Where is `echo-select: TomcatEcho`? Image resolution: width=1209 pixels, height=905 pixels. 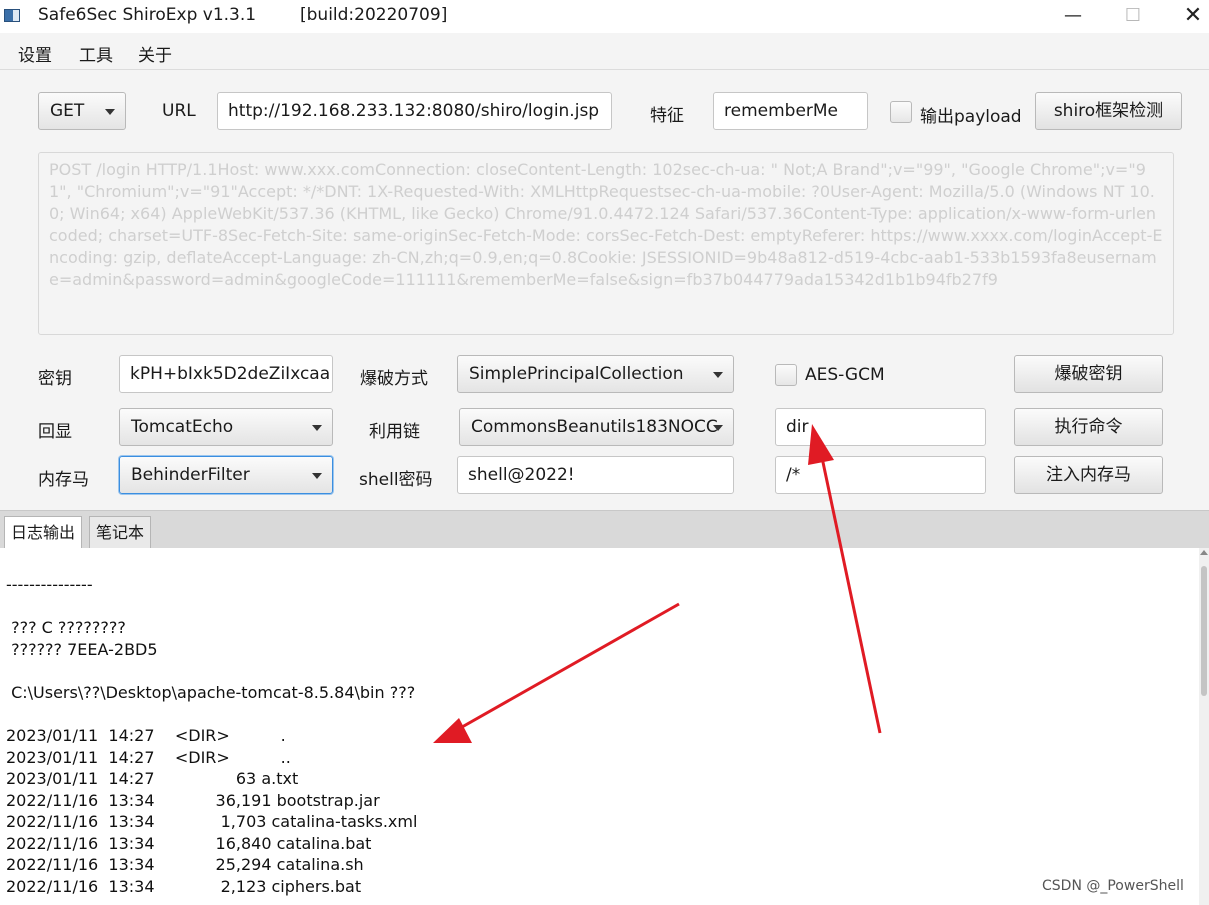
echo-select: TomcatEcho is located at coordinates (226, 427).